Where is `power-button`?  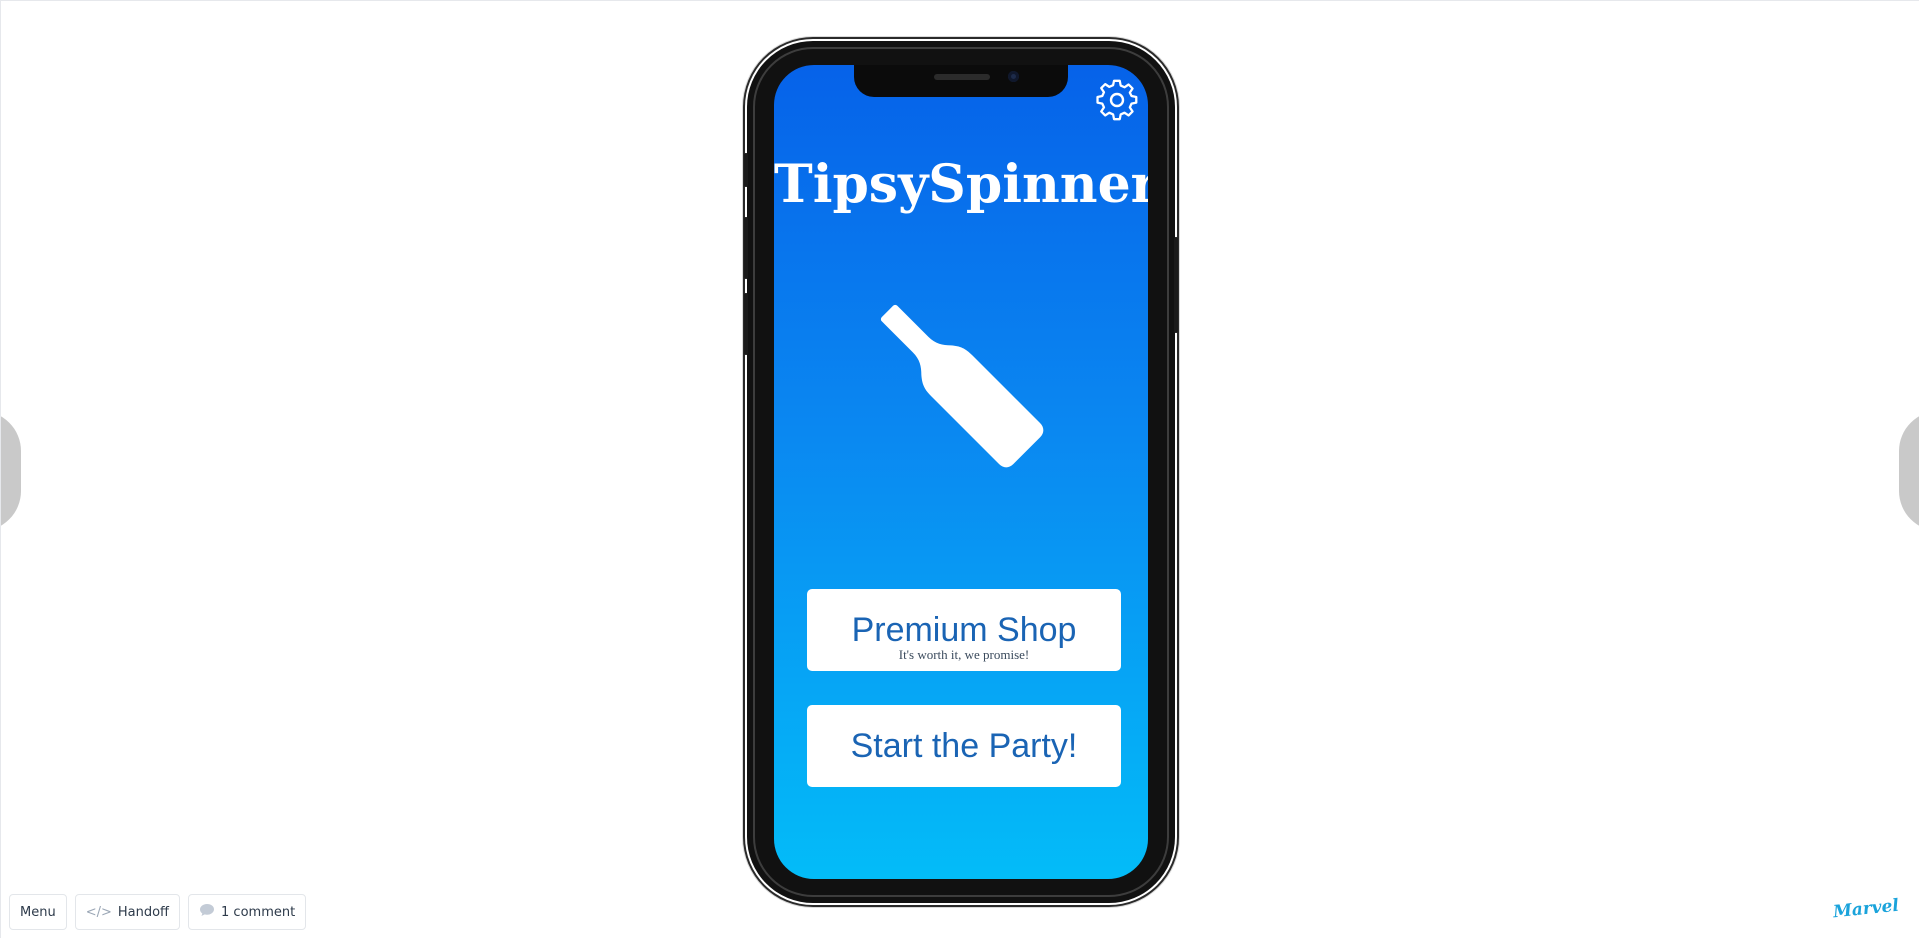 power-button is located at coordinates (1176, 285).